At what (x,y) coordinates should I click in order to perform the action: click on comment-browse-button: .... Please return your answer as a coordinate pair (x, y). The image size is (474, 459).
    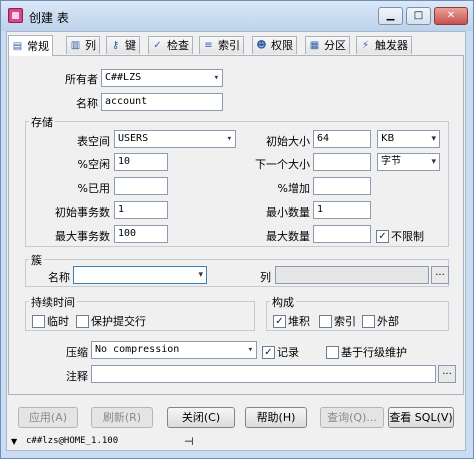
    Looking at the image, I should click on (447, 374).